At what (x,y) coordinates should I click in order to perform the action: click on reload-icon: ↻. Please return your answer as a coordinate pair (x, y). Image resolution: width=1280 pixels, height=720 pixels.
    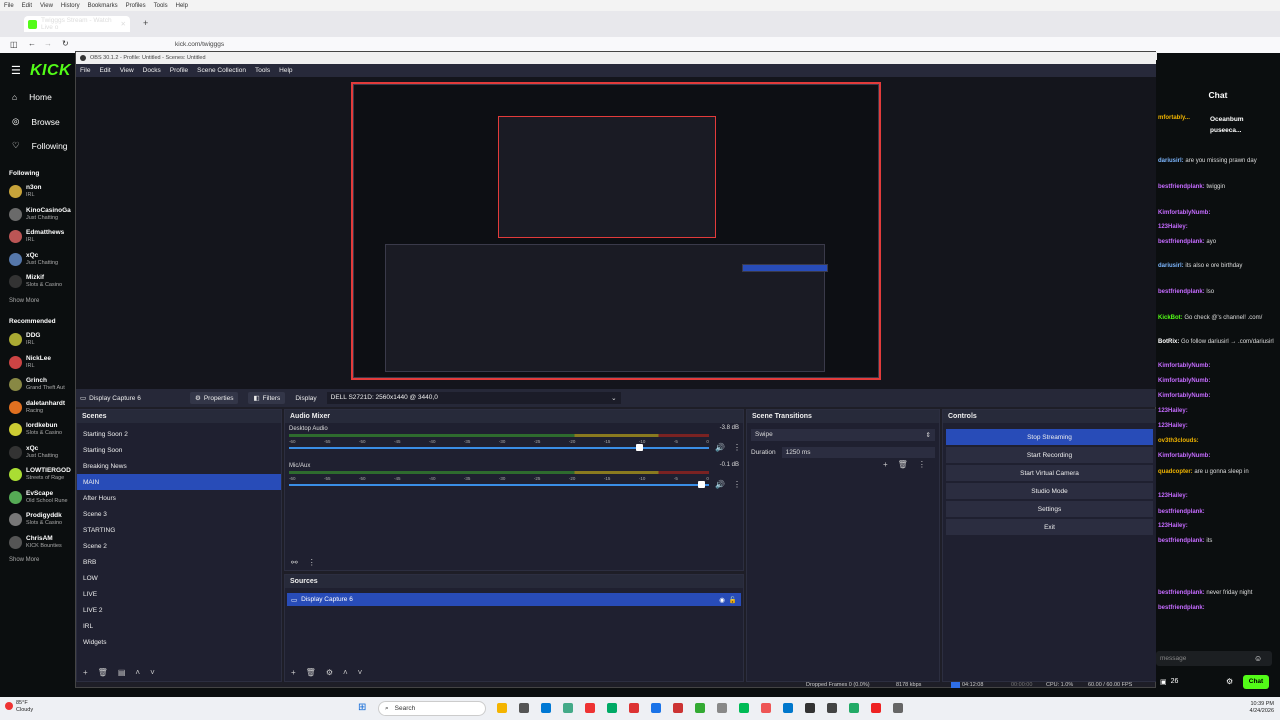
    Looking at the image, I should click on (65, 43).